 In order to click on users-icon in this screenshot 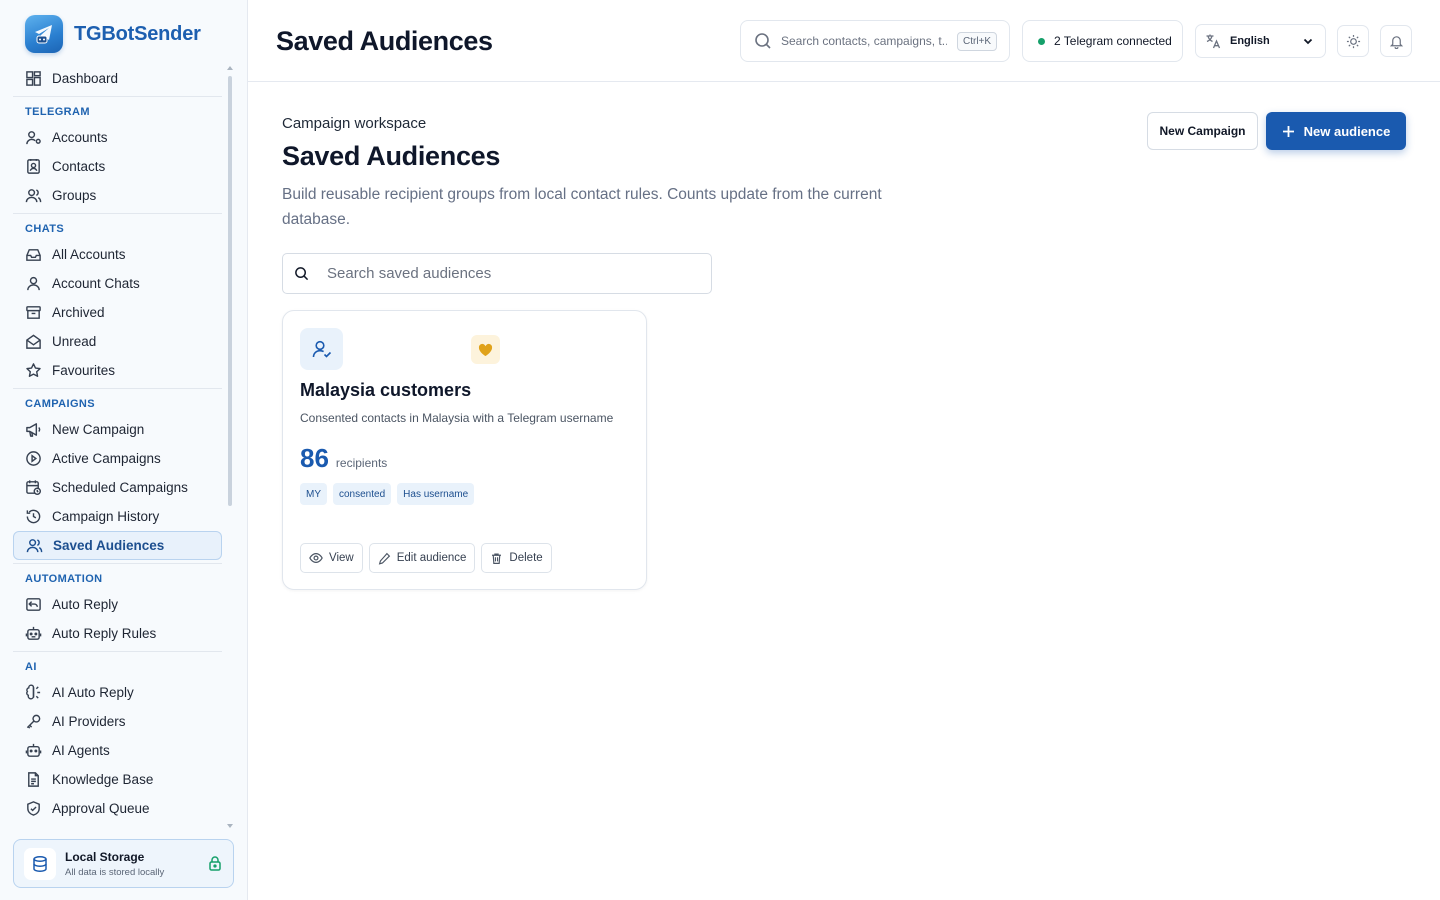, I will do `click(33, 196)`.